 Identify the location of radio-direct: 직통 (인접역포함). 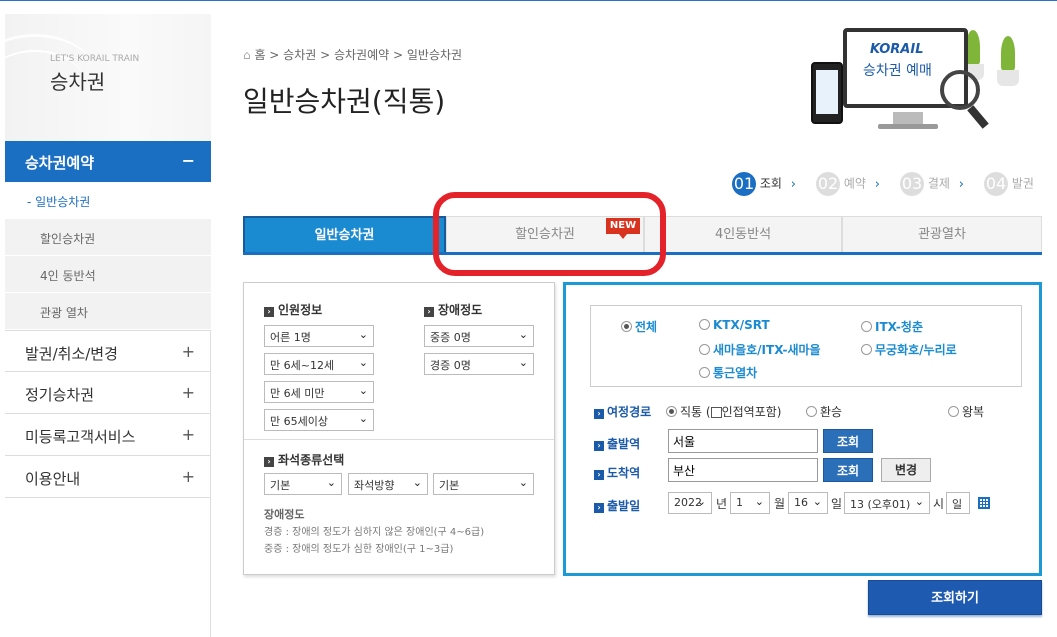
(723, 411).